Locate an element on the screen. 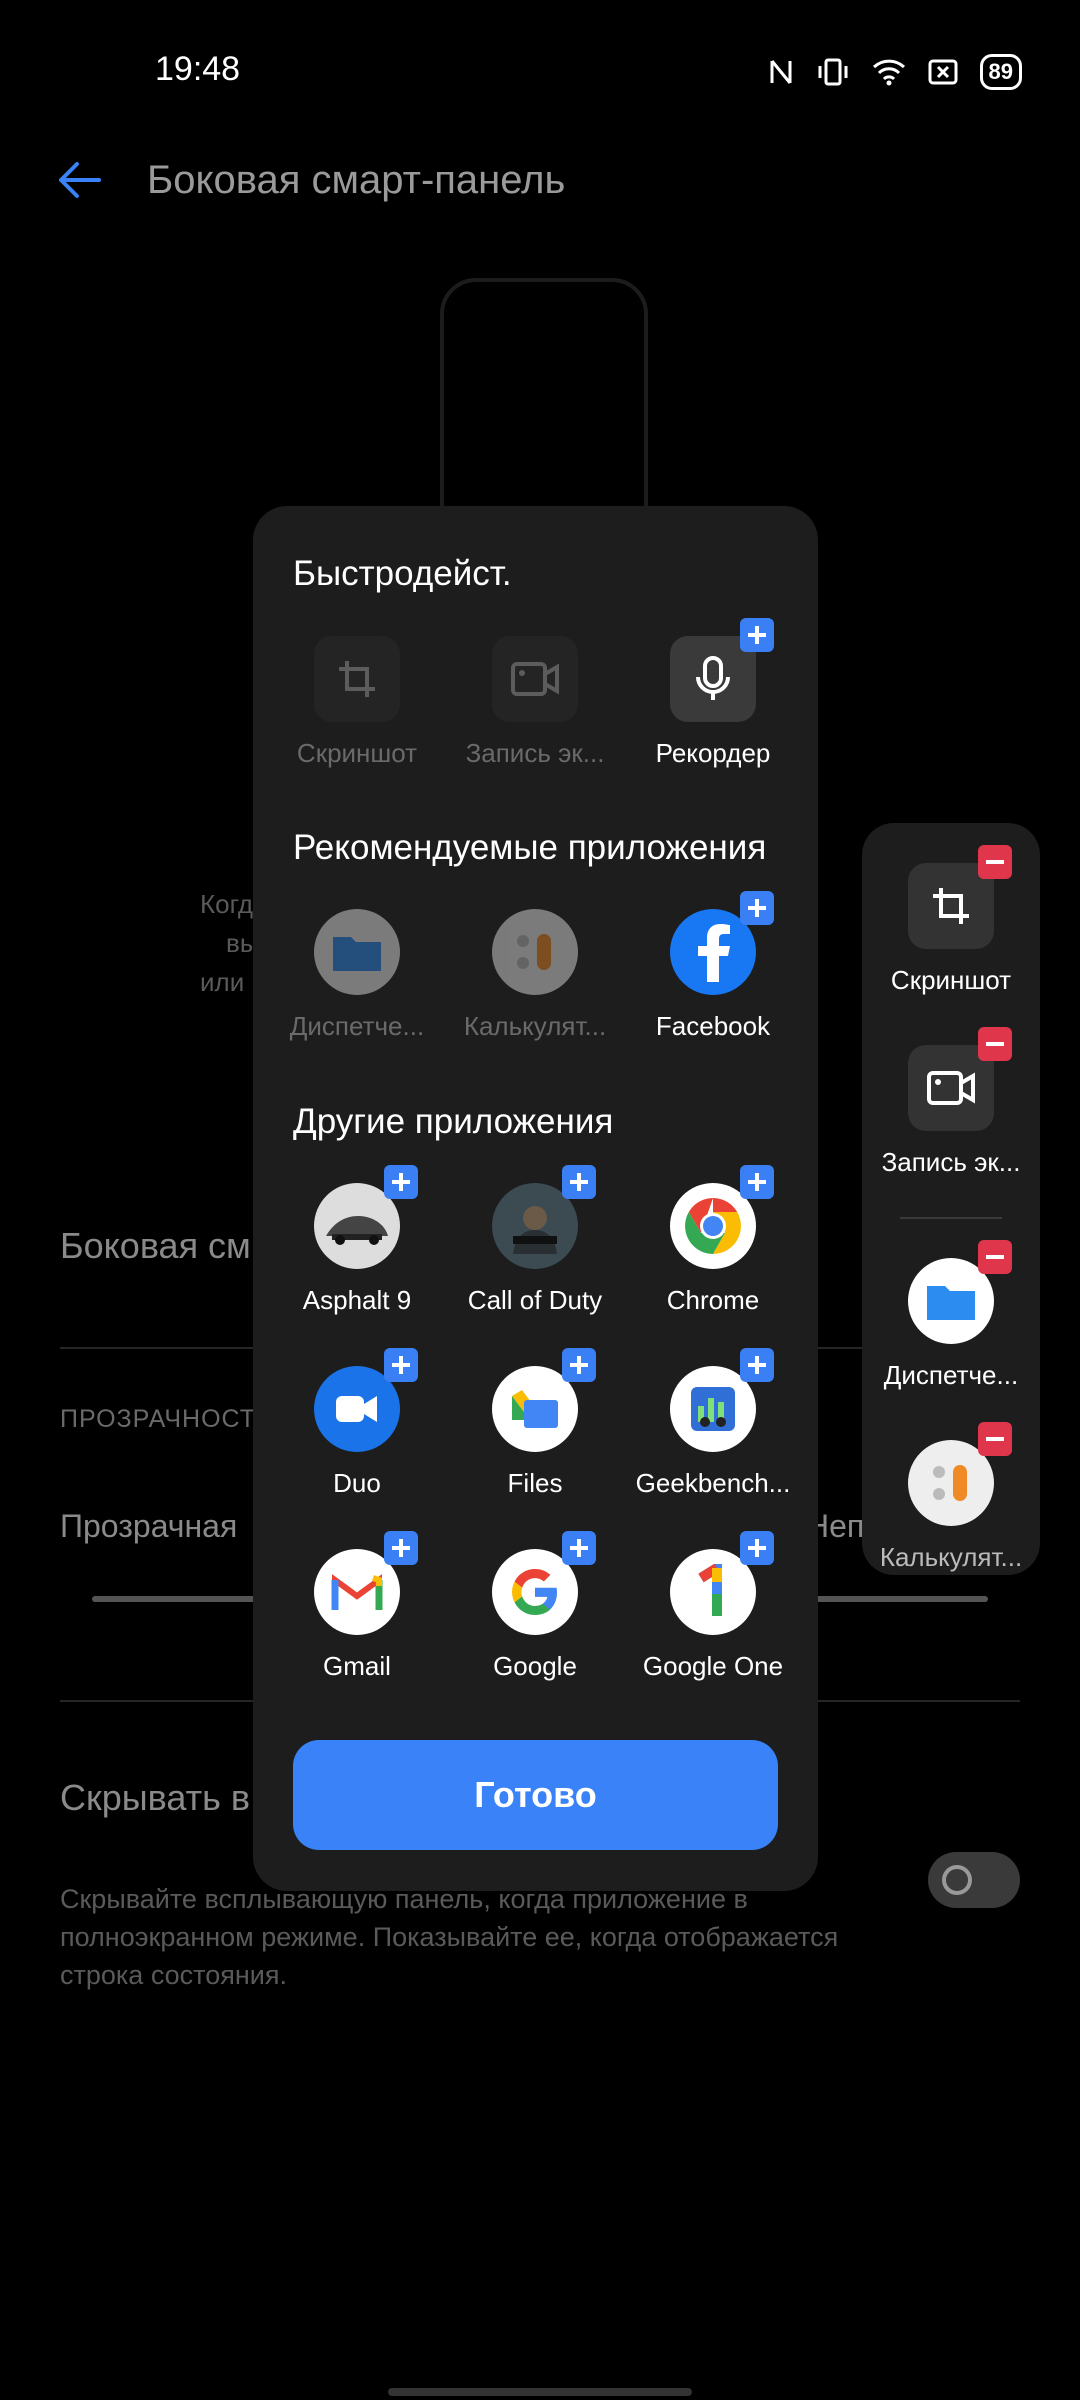  tile-label: Duo is located at coordinates (357, 1483).